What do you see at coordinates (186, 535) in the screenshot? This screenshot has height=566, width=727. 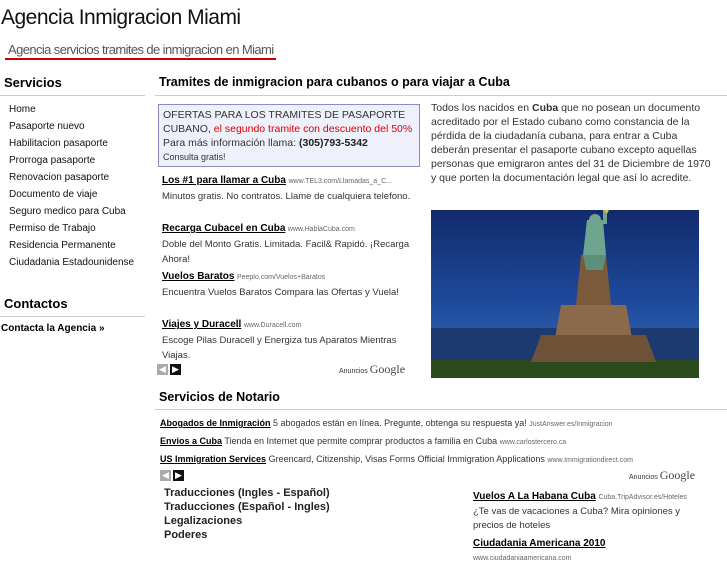 I see `notary-service-item: Poderes` at bounding box center [186, 535].